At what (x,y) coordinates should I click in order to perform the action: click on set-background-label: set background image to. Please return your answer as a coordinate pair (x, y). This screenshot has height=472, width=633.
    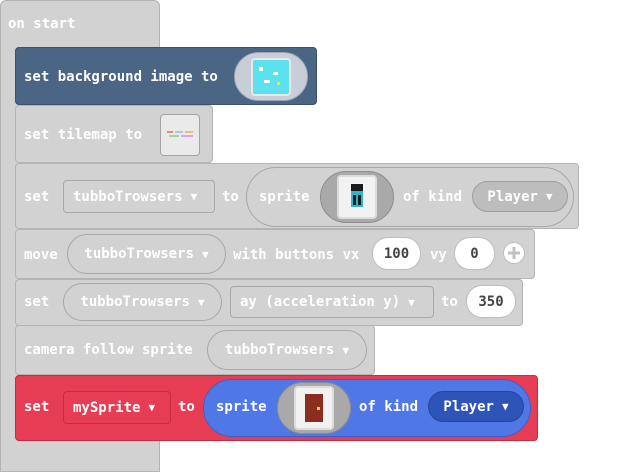
    Looking at the image, I should click on (121, 77).